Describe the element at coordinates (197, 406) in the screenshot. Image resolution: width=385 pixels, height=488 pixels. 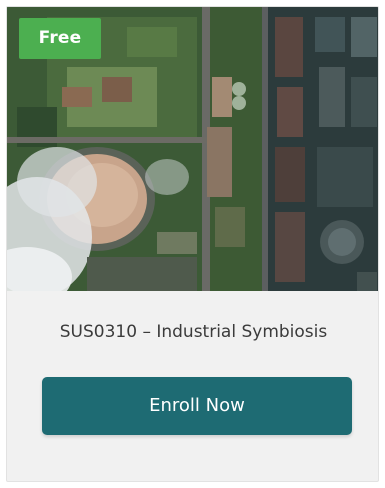
I see `enroll-now-button: Enroll Now` at that location.